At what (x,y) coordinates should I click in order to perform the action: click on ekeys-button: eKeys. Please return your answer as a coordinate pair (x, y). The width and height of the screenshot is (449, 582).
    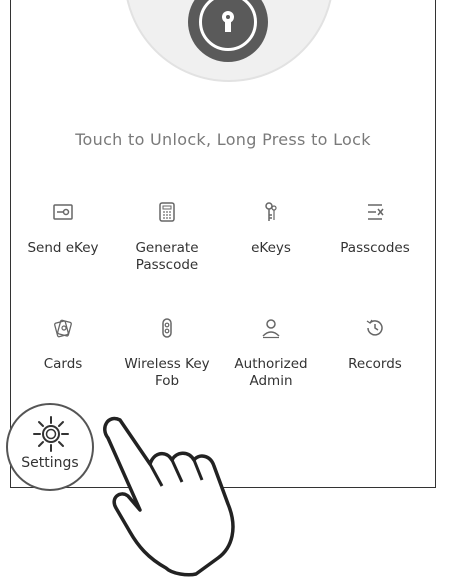
    Looking at the image, I should click on (271, 228).